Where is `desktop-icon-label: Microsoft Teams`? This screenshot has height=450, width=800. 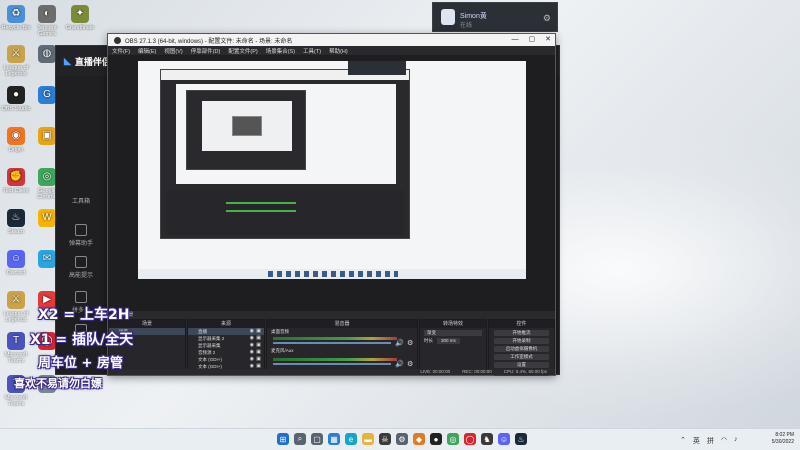 desktop-icon-label: Microsoft Teams is located at coordinates (16, 401).